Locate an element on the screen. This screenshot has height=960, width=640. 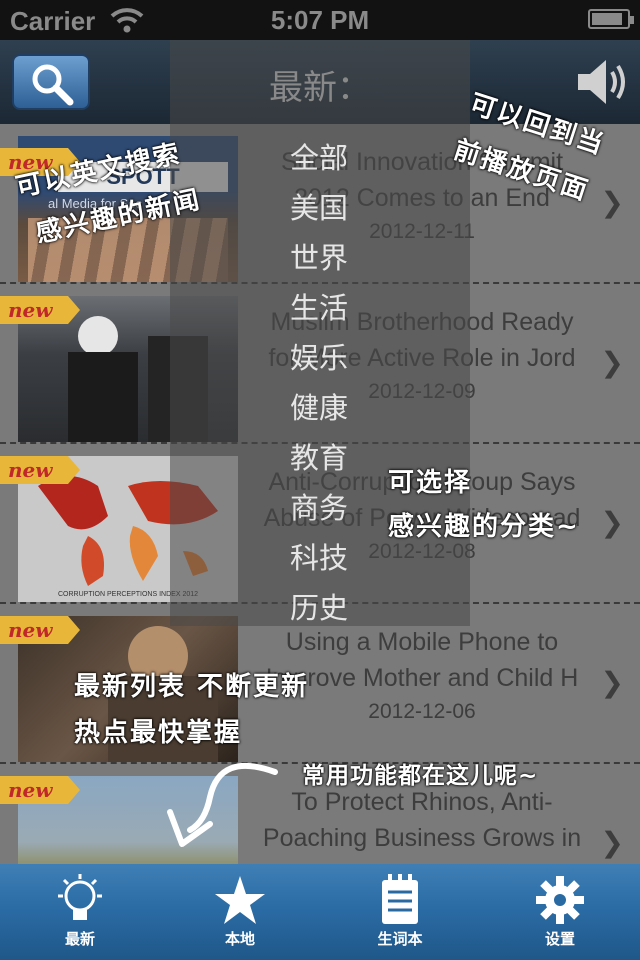
gear-icon is located at coordinates (560, 900).